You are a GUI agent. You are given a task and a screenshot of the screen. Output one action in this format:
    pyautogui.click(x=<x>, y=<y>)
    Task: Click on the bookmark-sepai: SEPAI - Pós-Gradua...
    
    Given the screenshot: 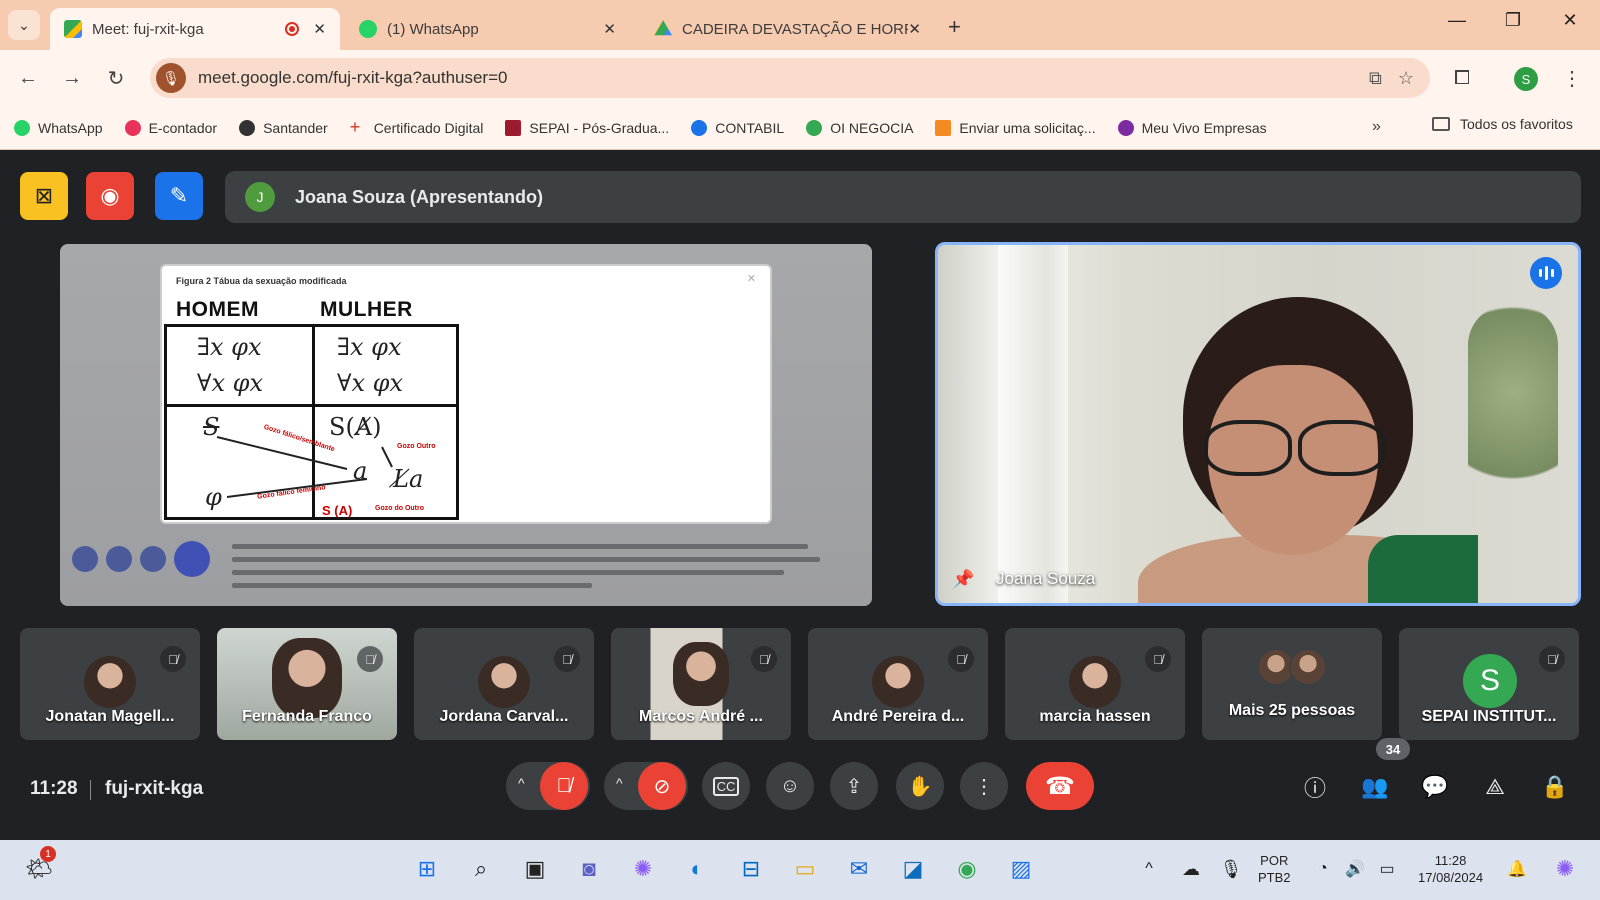 What is the action you would take?
    pyautogui.click(x=587, y=127)
    